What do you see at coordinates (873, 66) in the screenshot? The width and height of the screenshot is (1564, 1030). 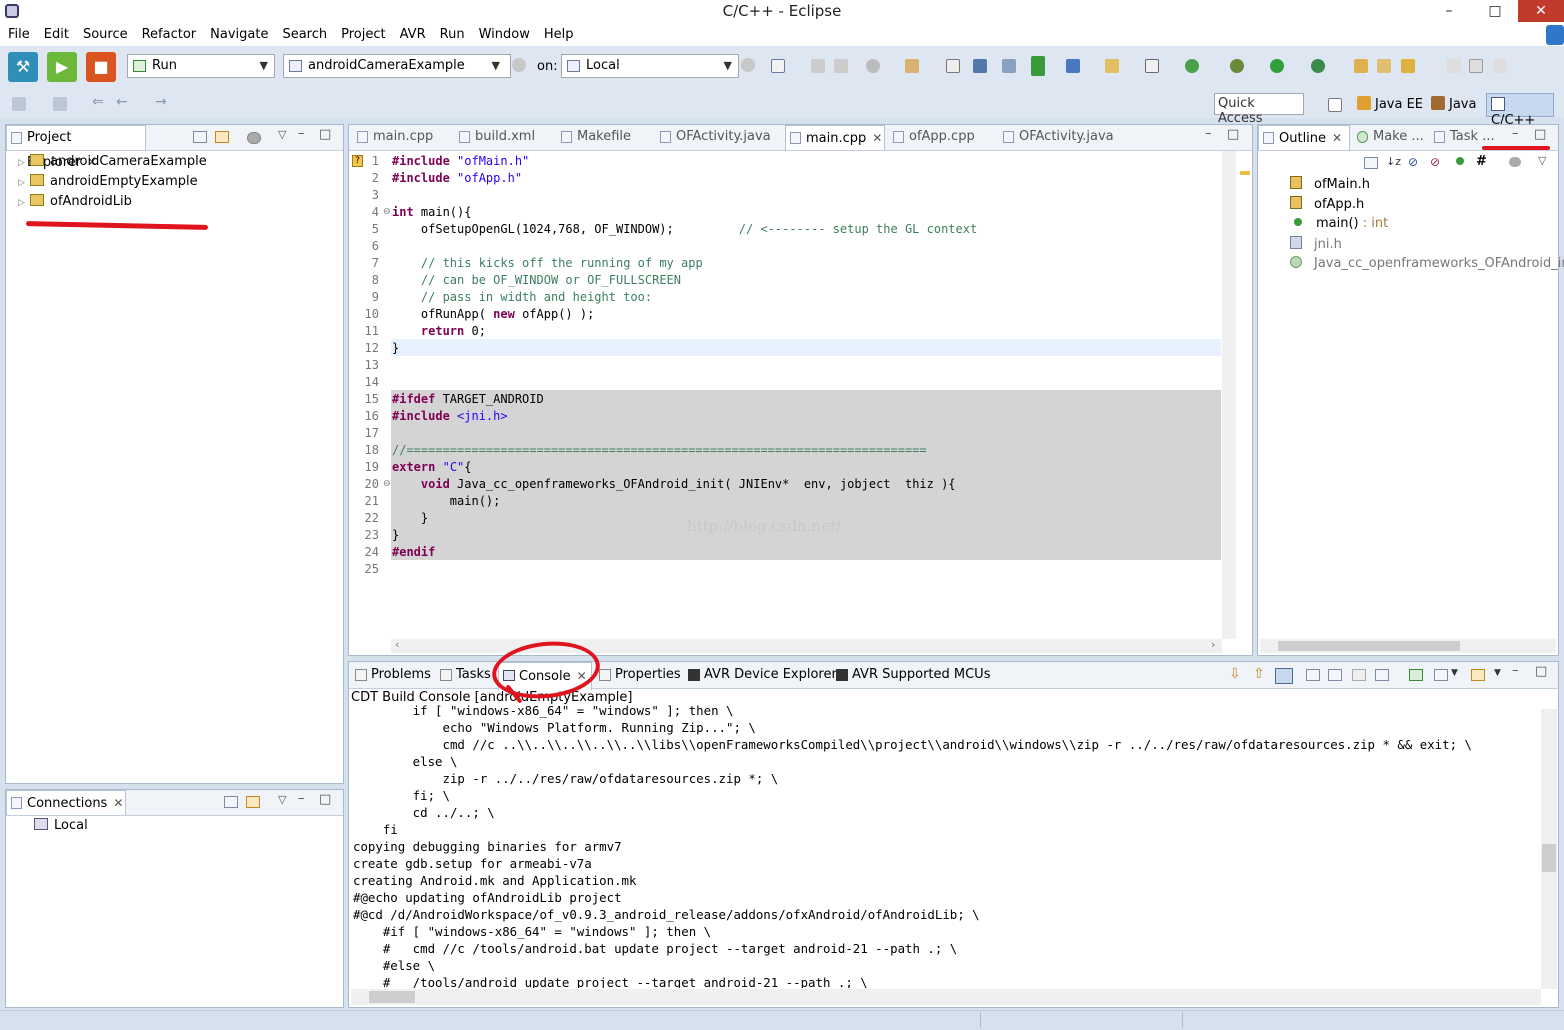 I see `debug-icon` at bounding box center [873, 66].